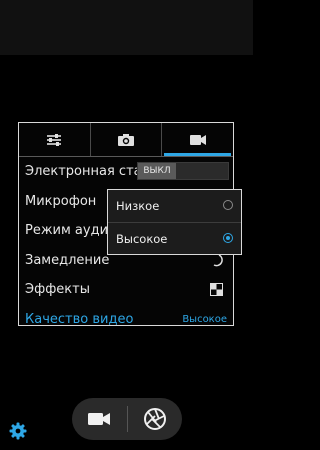  I want to click on camera-controls, so click(127, 419).